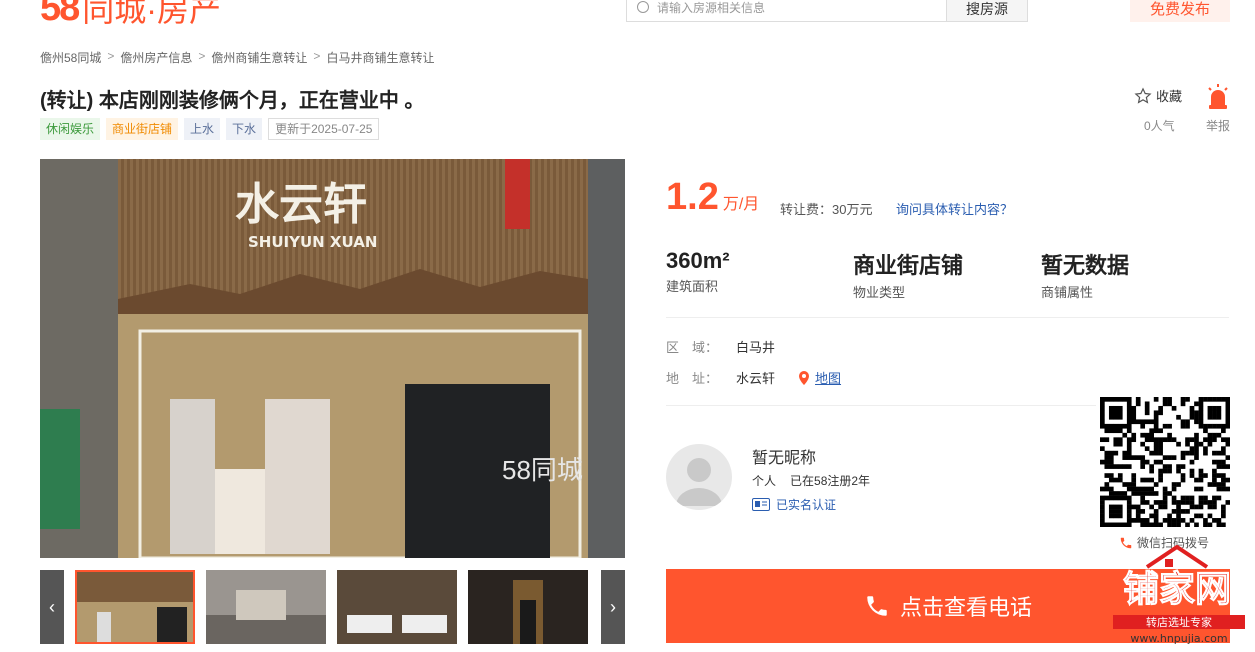  I want to click on stat-value: 暂无数据, so click(1085, 265).